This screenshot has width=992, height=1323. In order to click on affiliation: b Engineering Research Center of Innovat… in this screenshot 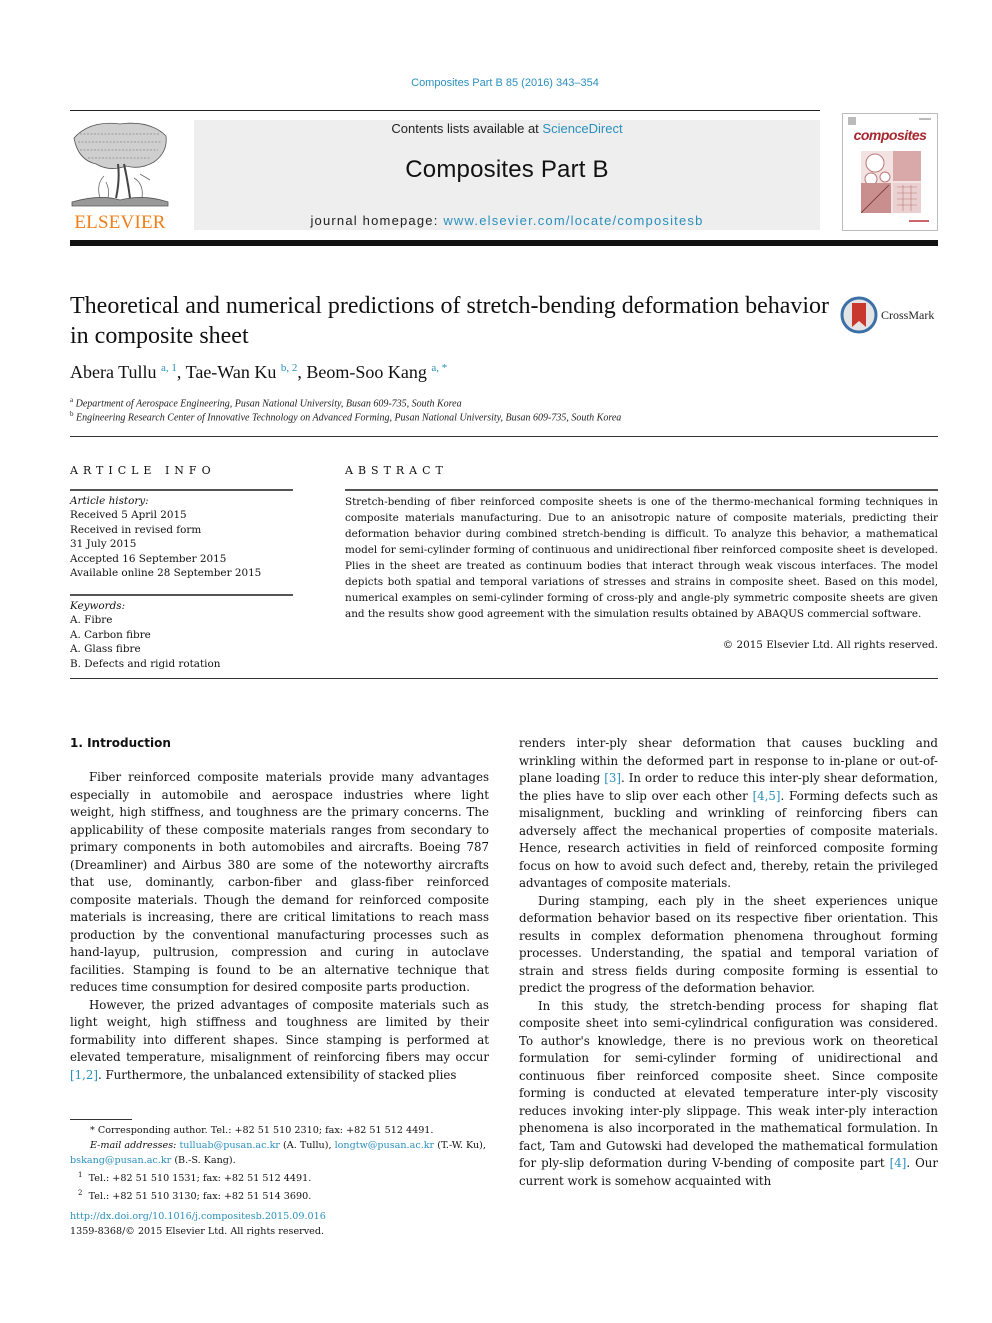, I will do `click(345, 416)`.